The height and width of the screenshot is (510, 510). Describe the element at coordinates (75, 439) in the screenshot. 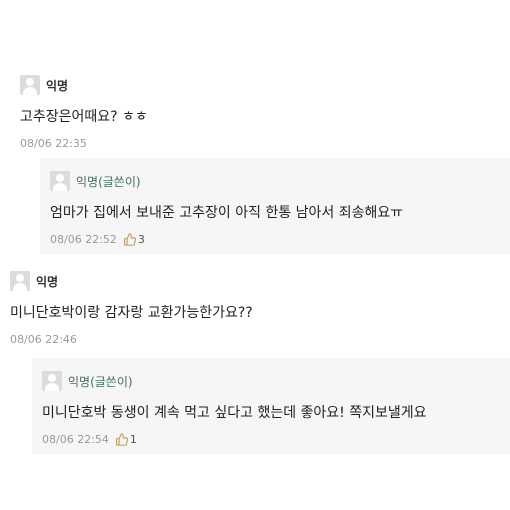

I see `comment-timestamp: 08/06 22:54` at that location.